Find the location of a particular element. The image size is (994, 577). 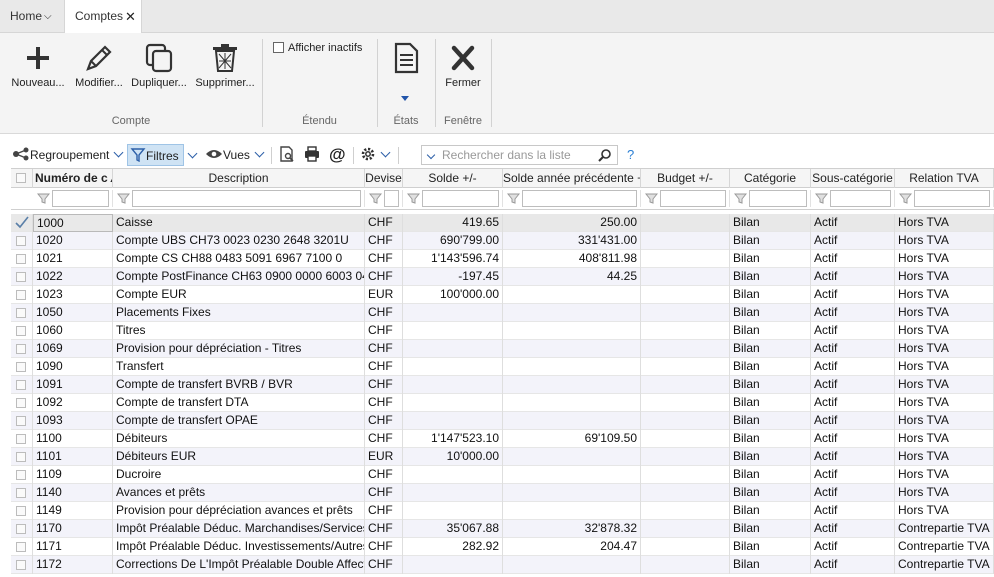

col-categorie: Catégorie is located at coordinates (770, 178).